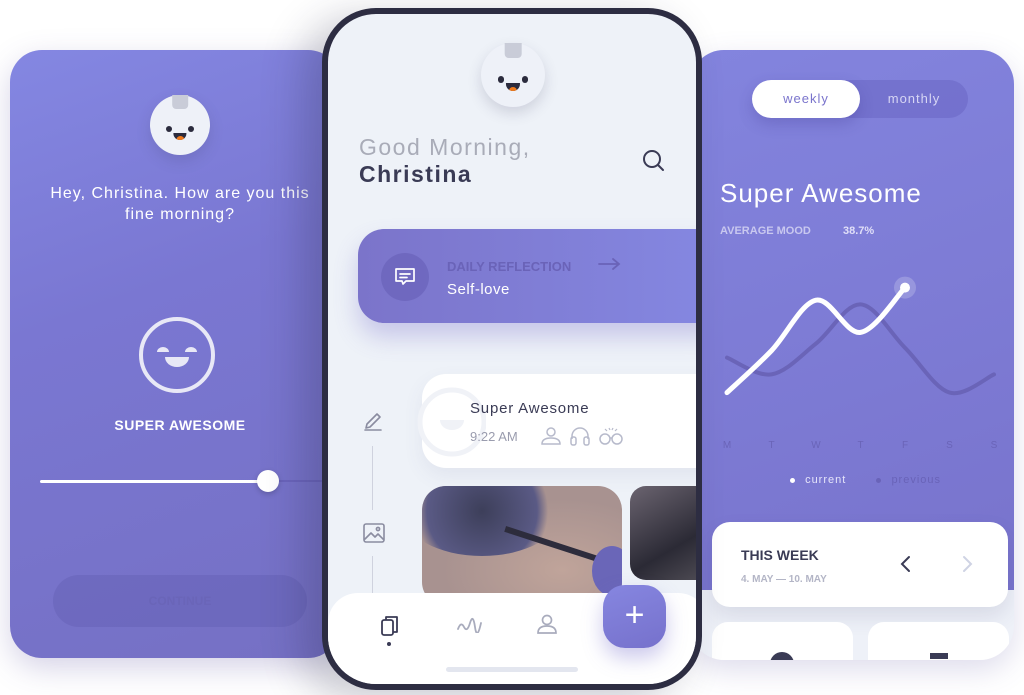 Image resolution: width=1024 pixels, height=695 pixels. Describe the element at coordinates (389, 644) in the screenshot. I see `active-nav-dot` at that location.